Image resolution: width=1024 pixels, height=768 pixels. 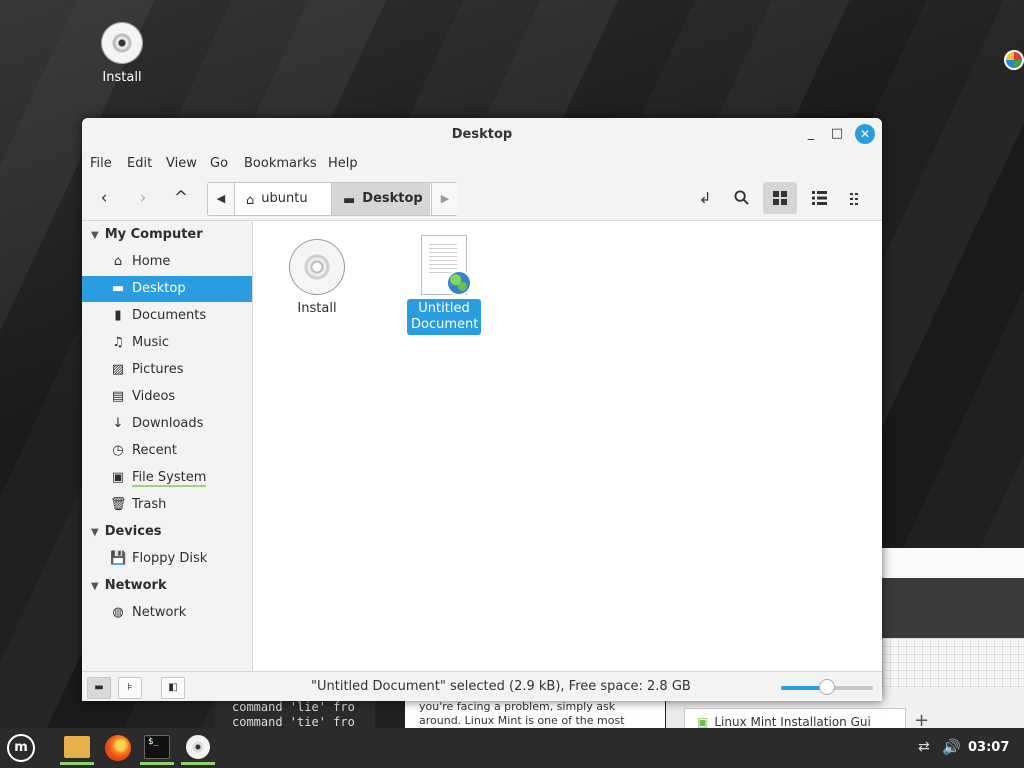 I want to click on window-title: Desktop, so click(x=482, y=134).